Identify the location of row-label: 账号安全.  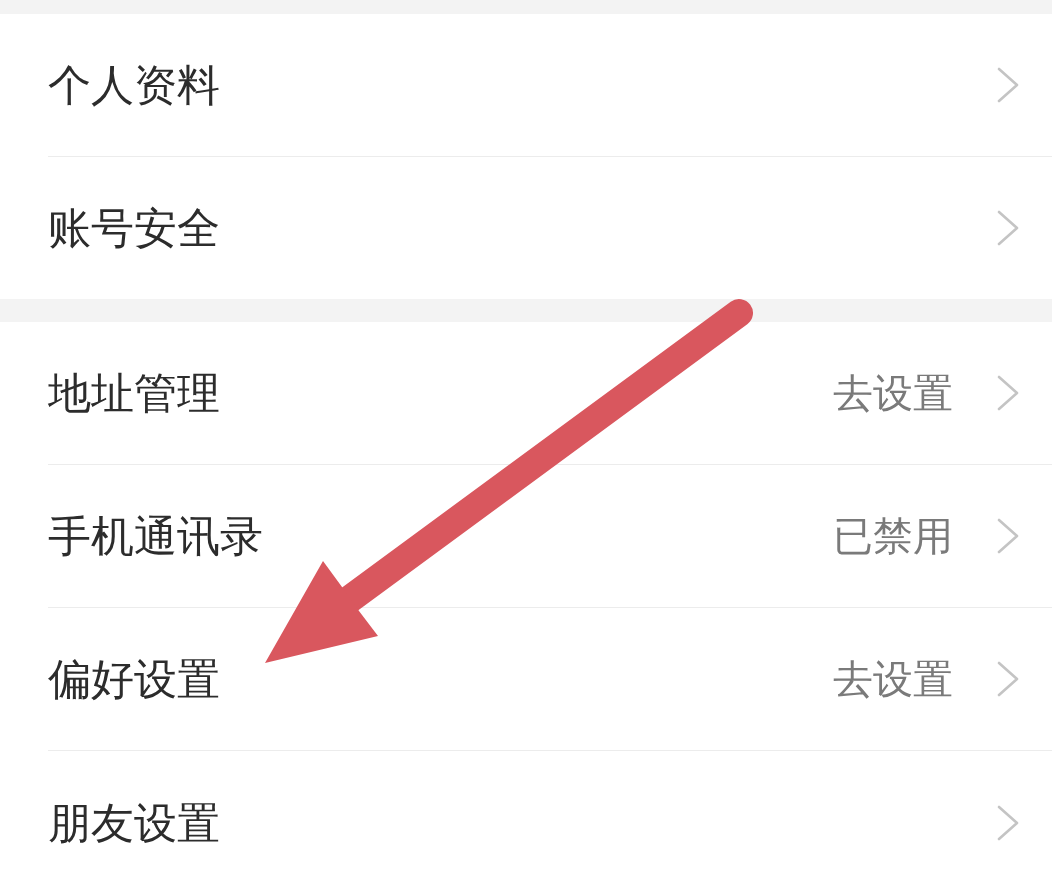
(134, 228).